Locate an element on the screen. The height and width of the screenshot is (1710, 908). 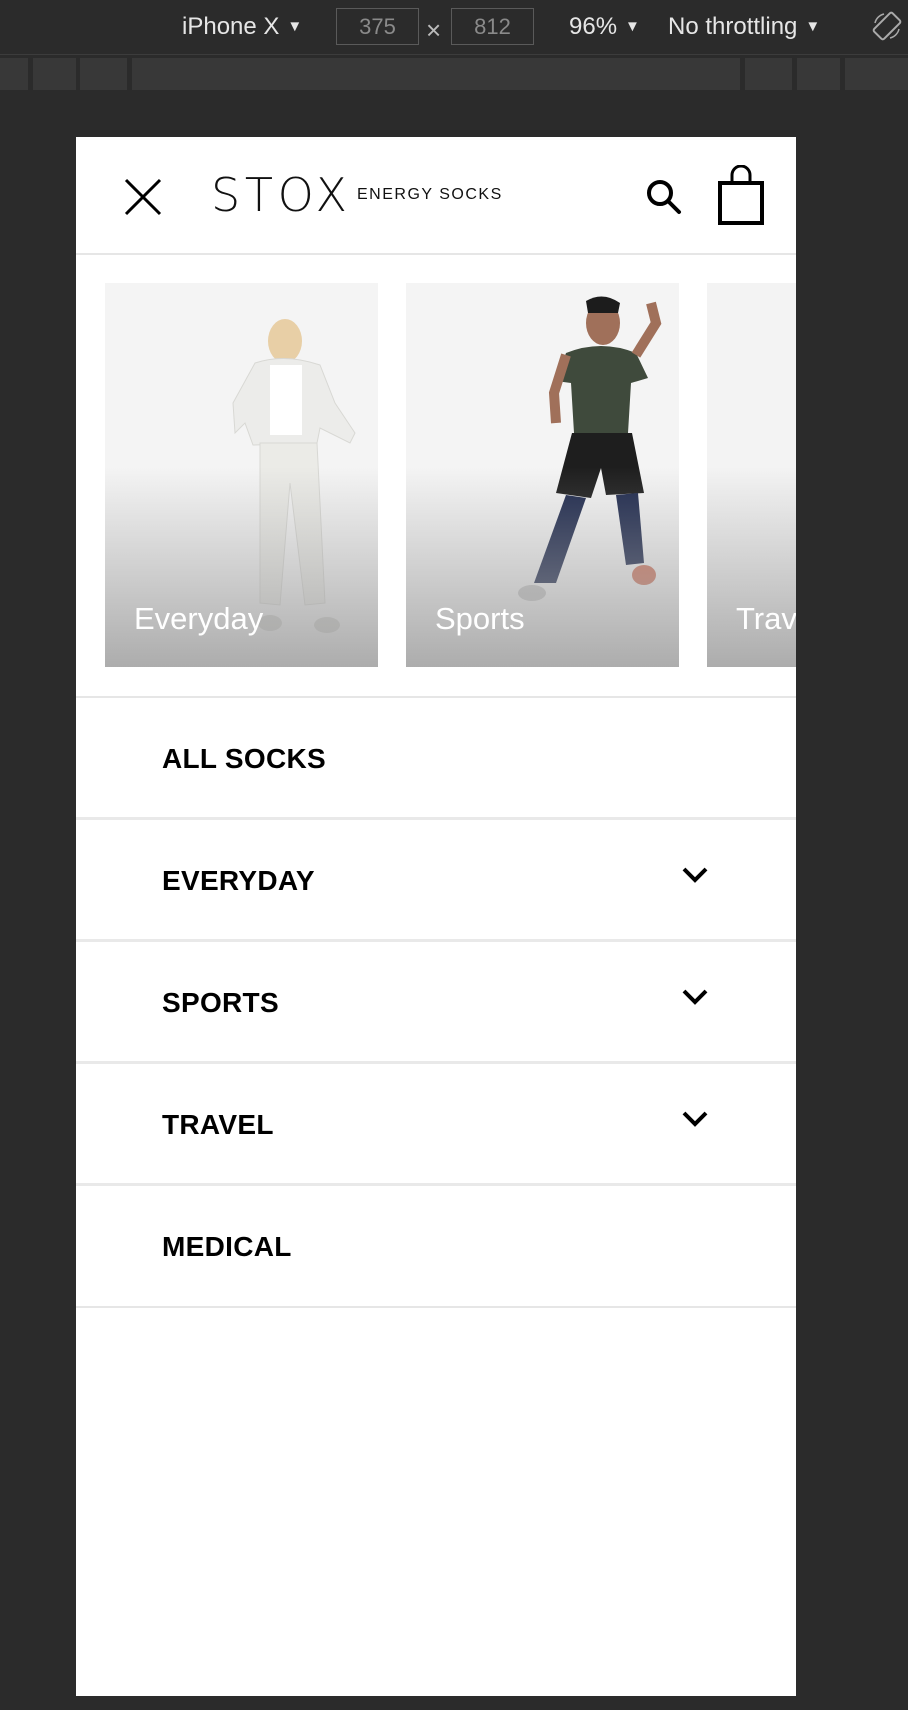
category-card-label: Trav is located at coordinates (766, 618).